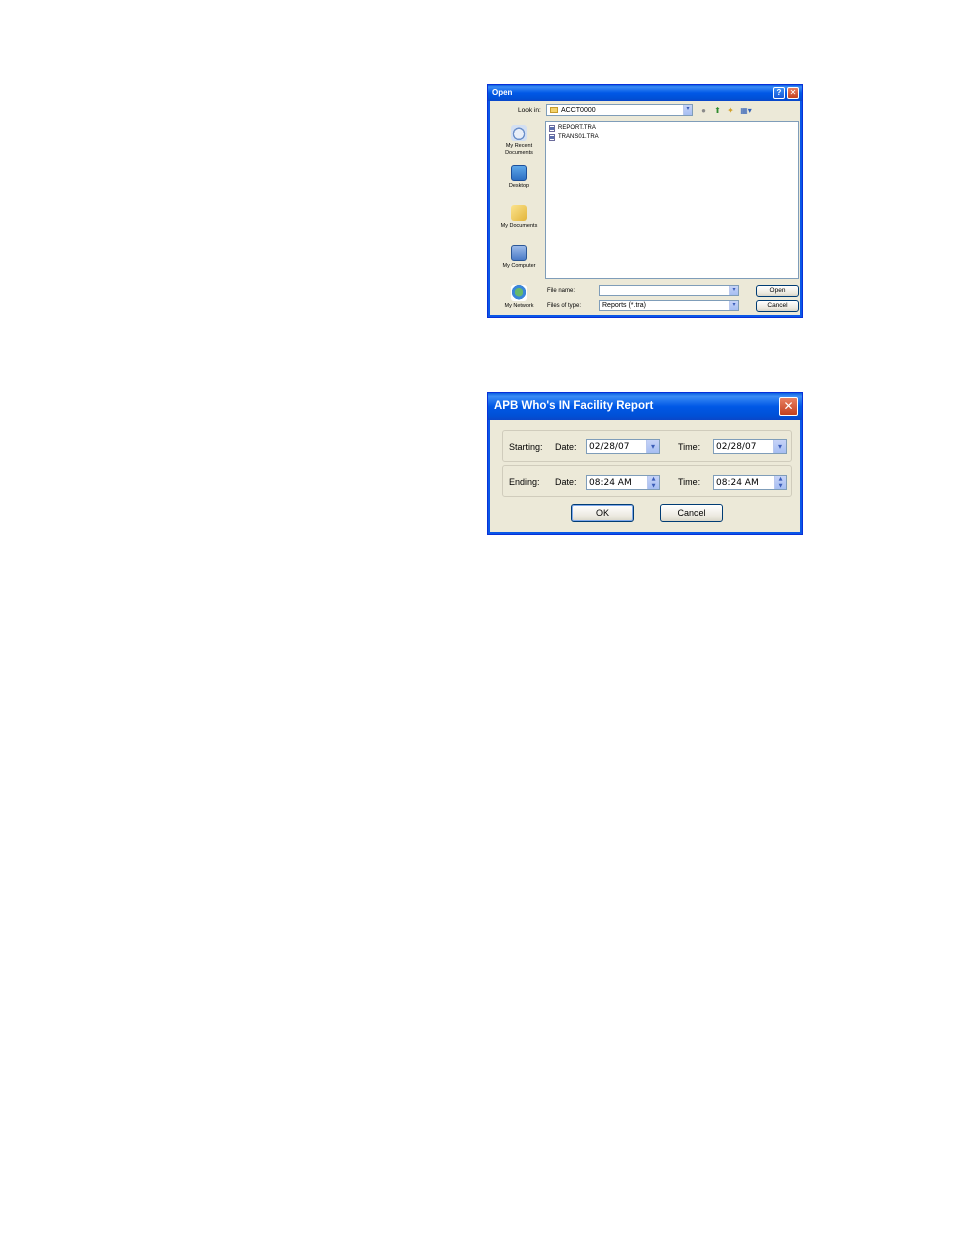 The width and height of the screenshot is (954, 1235). Describe the element at coordinates (736, 447) in the screenshot. I see `starting-time-value: 02/28/07` at that location.